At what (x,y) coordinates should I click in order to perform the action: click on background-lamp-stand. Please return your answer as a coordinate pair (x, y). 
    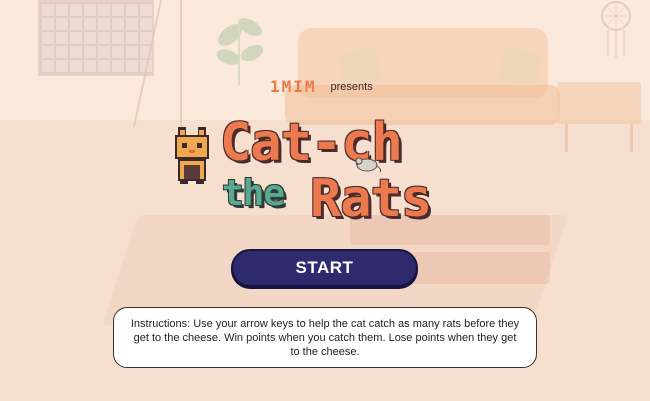
    Looking at the image, I should click on (181, 65).